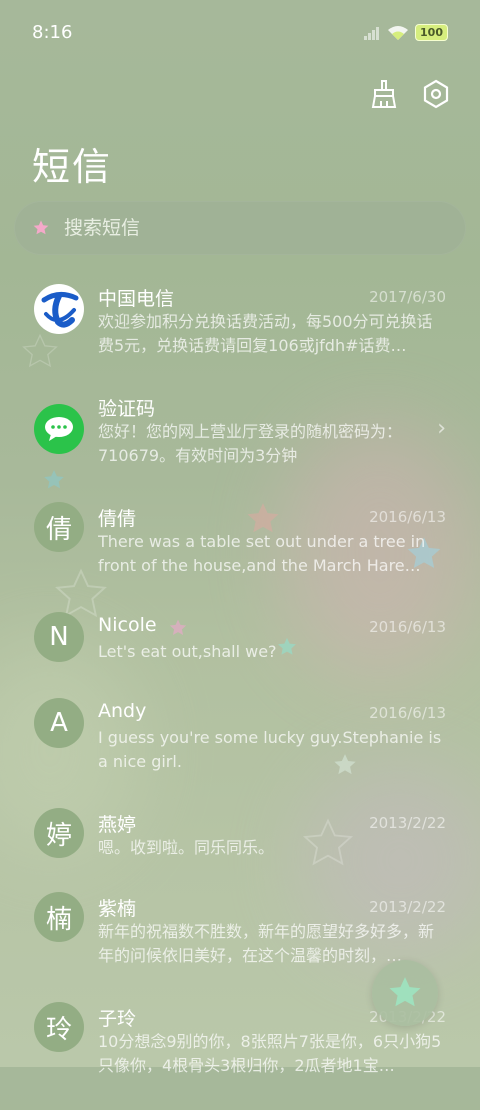 The height and width of the screenshot is (1110, 480). Describe the element at coordinates (250, 443) in the screenshot. I see `message-preview: 您好！您的网上营业厅登录的随机密码为：710679。有效时间为3分钟` at that location.